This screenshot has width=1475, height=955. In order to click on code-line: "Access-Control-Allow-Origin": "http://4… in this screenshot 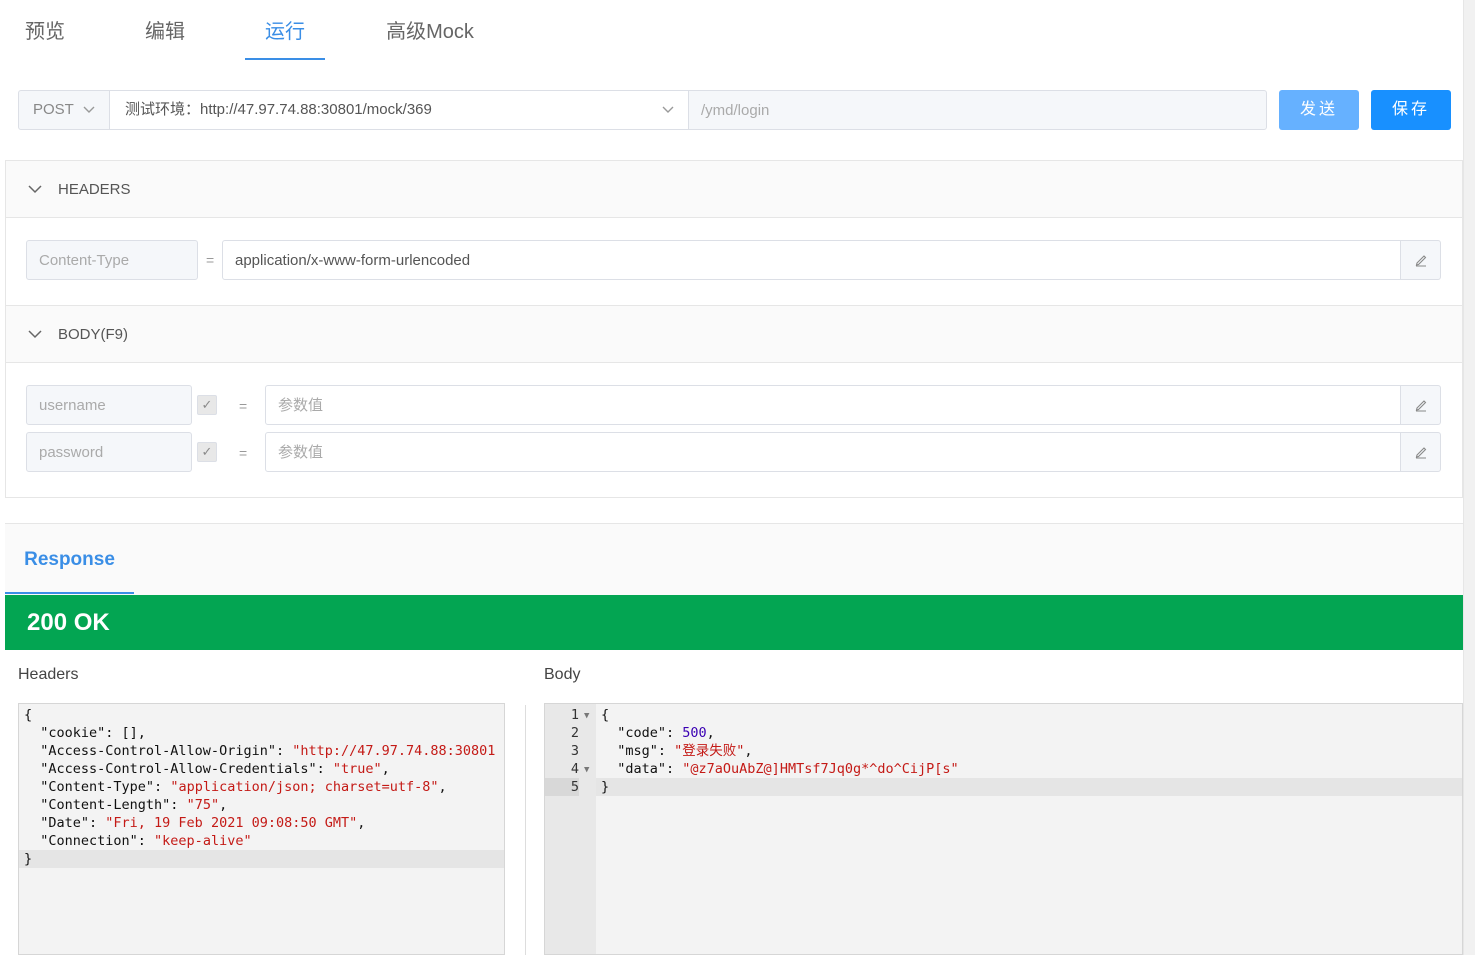, I will do `click(260, 751)`.